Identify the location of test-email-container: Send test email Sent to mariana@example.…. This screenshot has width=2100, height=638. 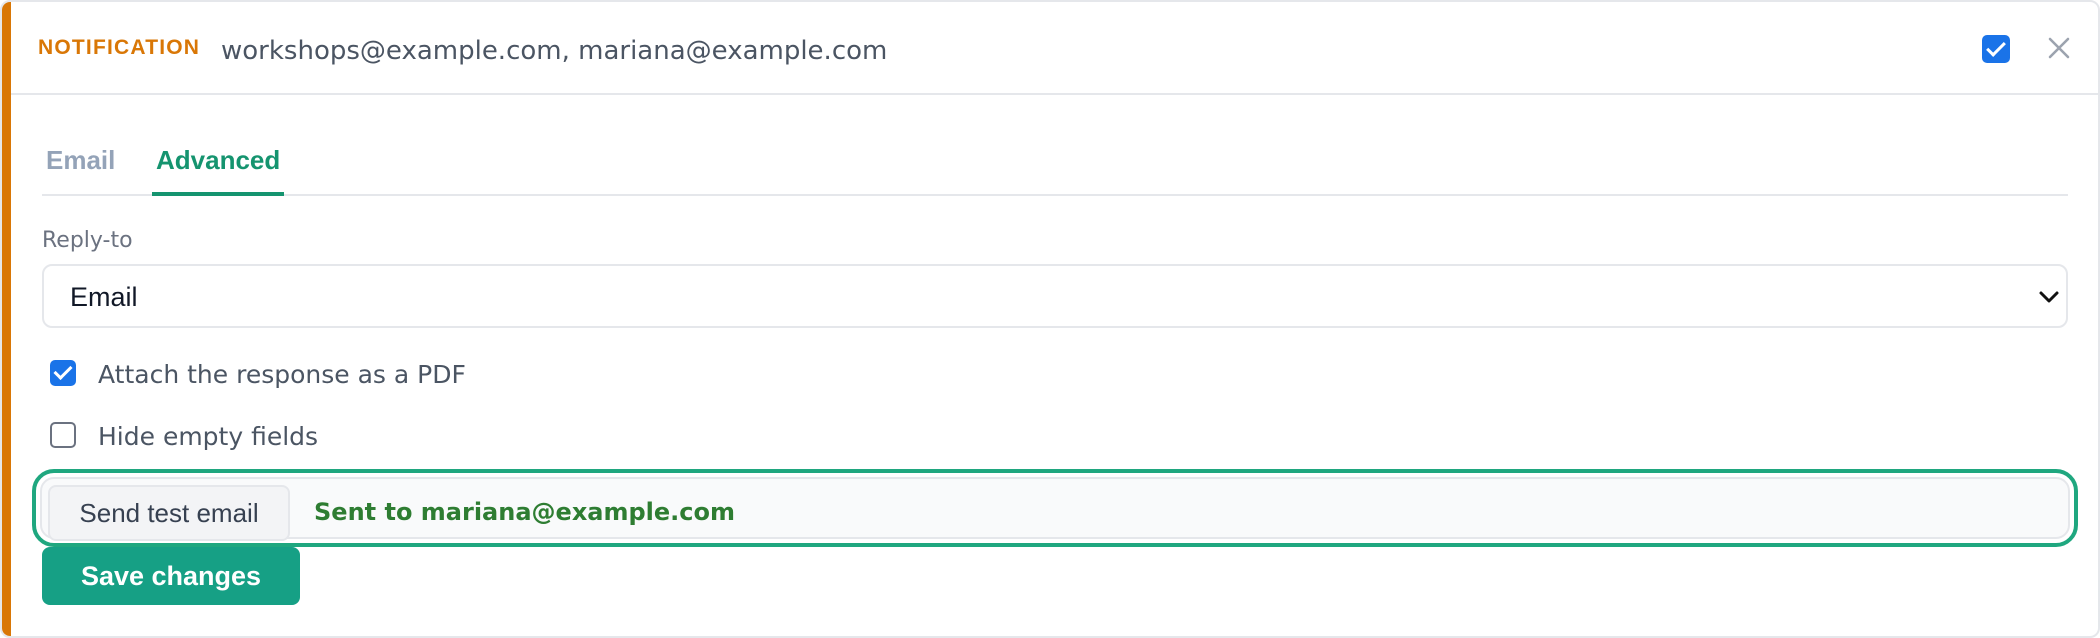
(1055, 509).